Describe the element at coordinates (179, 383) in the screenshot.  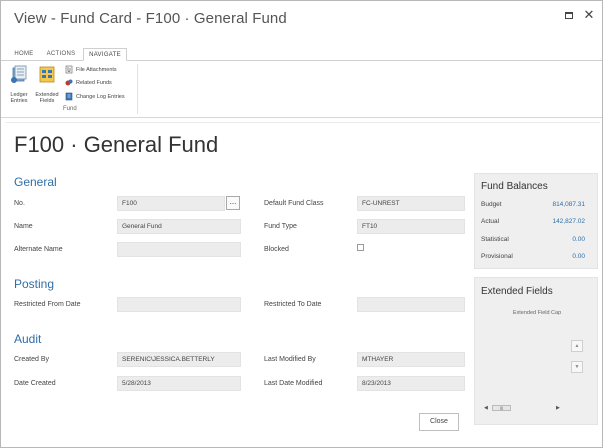
I see `date-created-field: 5/28/2013` at that location.